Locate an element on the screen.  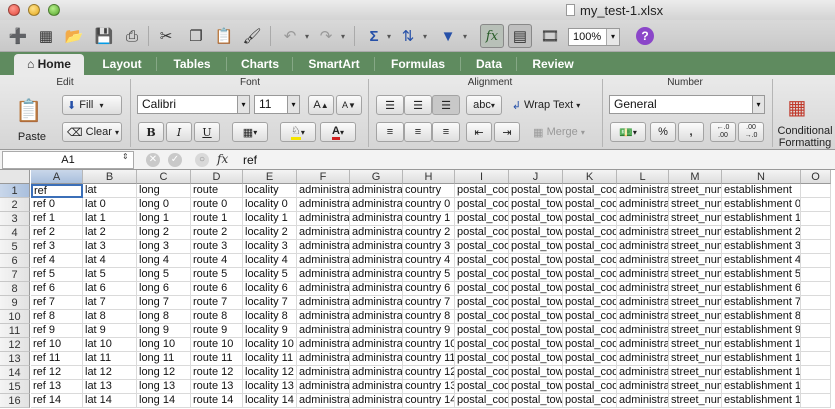
cell: establishment 14 is located at coordinates (761, 401).